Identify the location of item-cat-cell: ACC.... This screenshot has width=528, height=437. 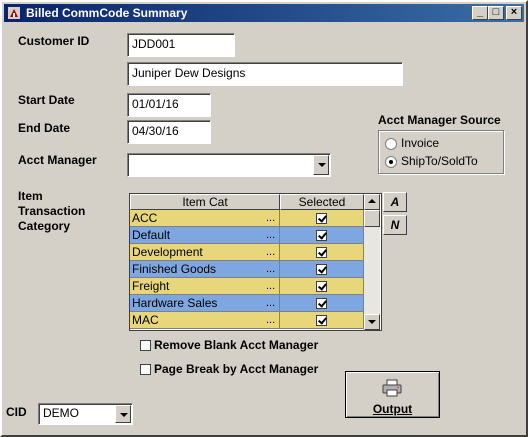
(205, 218).